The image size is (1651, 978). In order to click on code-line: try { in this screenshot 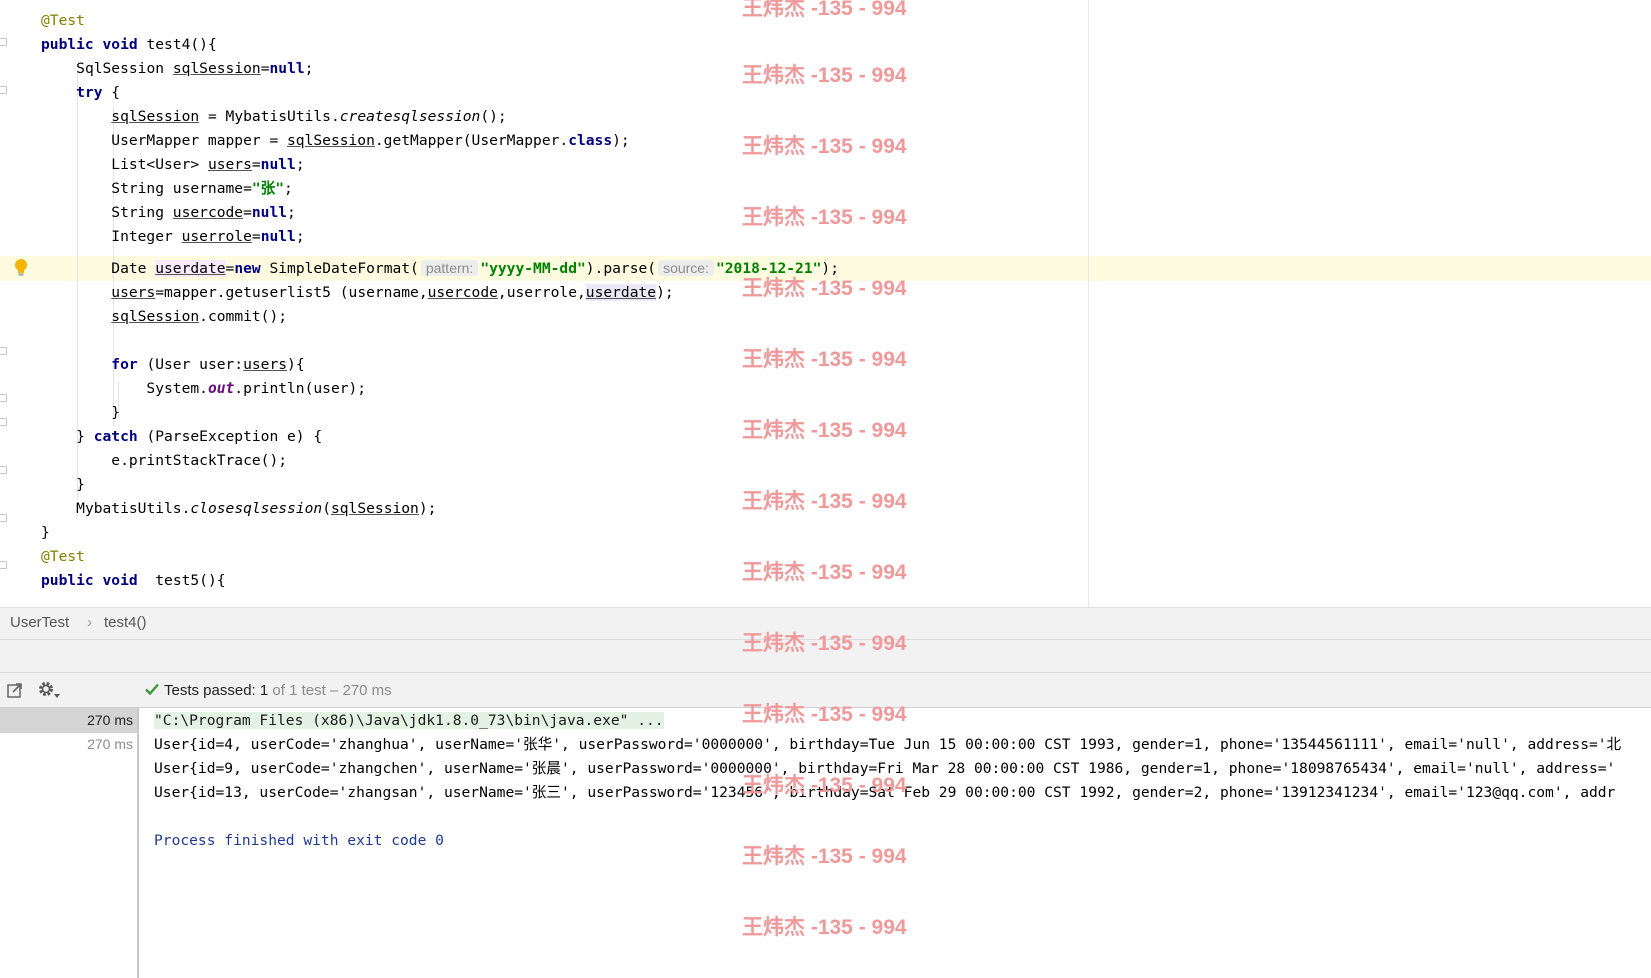, I will do `click(98, 92)`.